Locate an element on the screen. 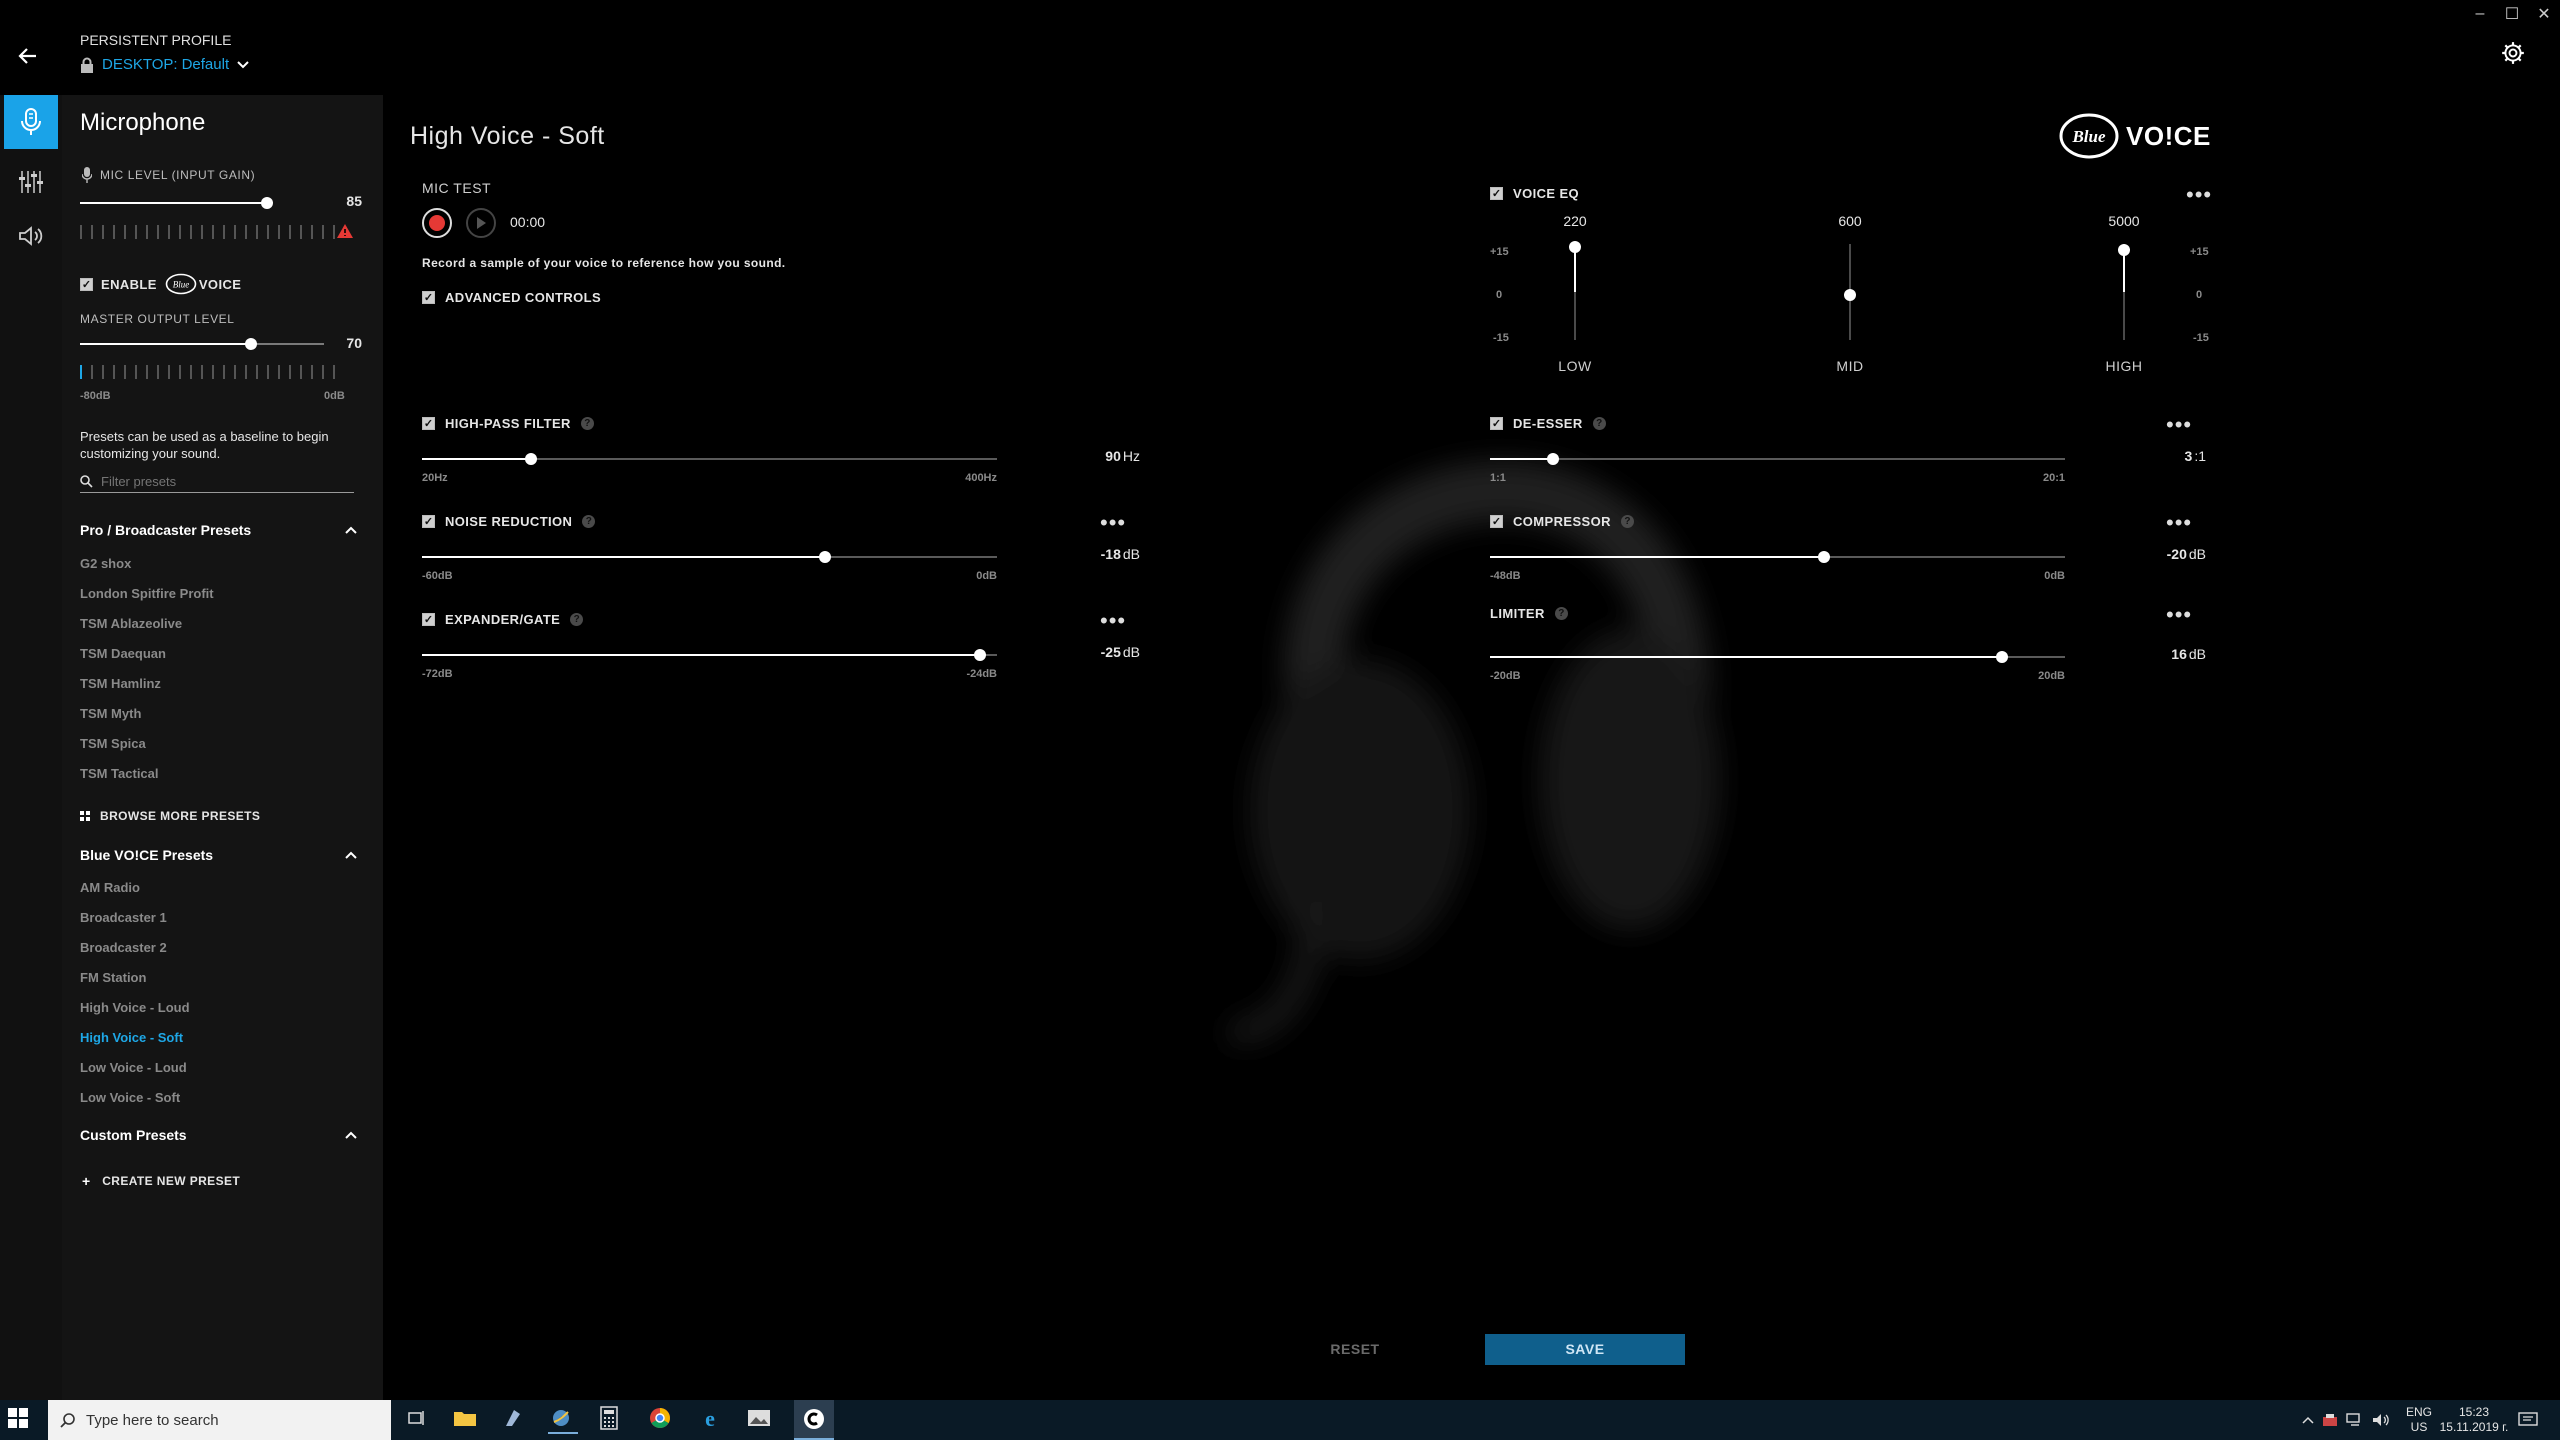 Image resolution: width=2560 pixels, height=1440 pixels. high-pass-filter-knob is located at coordinates (531, 459).